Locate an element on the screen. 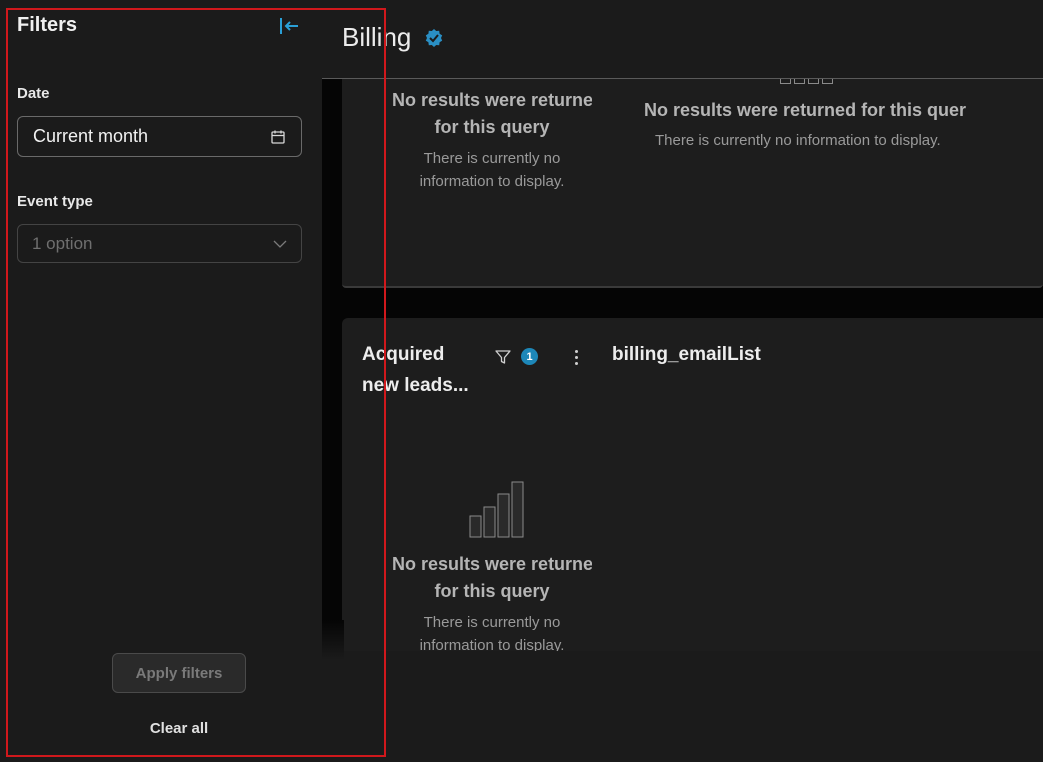 The image size is (1043, 762). scroll-fade is located at coordinates (333, 640).